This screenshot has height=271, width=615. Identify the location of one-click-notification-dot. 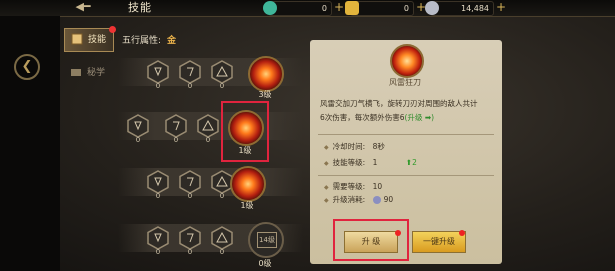
(462, 233).